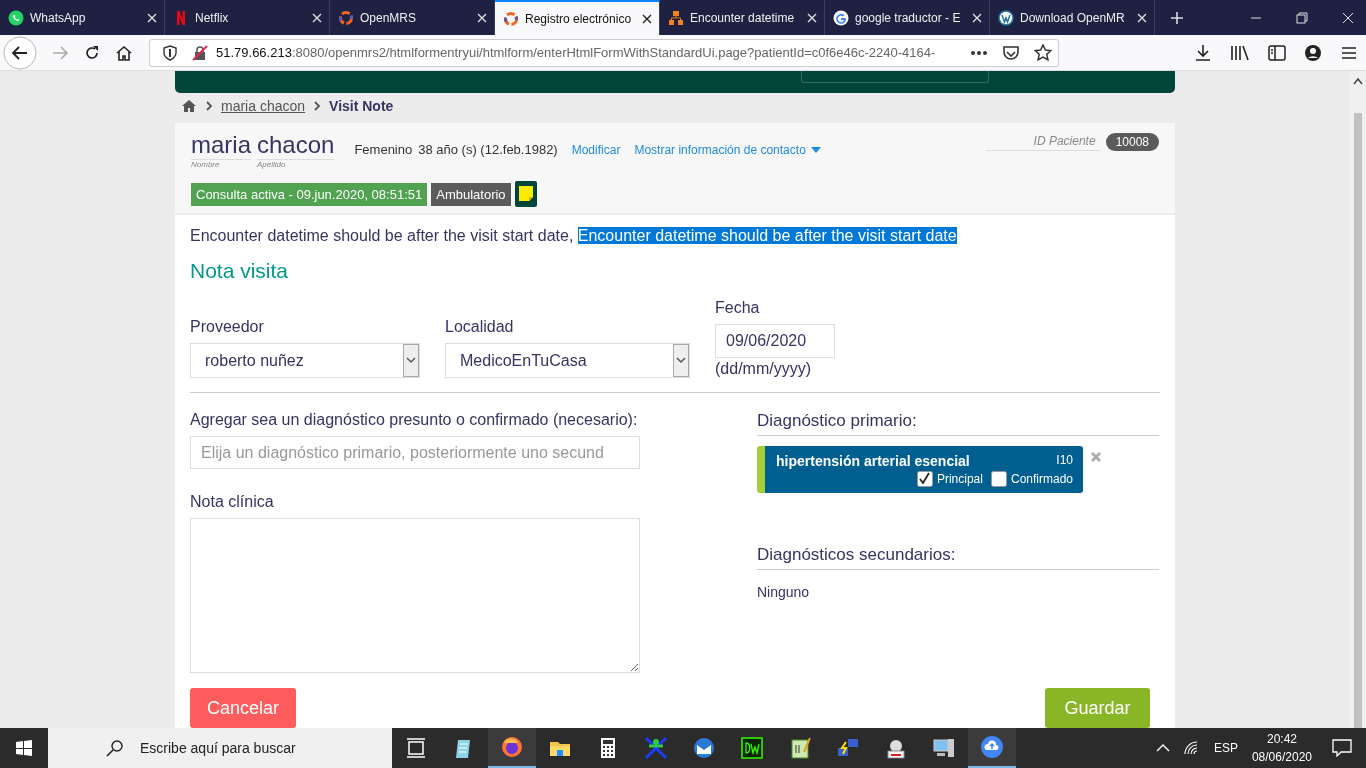  I want to click on field-label: Fecha, so click(738, 308).